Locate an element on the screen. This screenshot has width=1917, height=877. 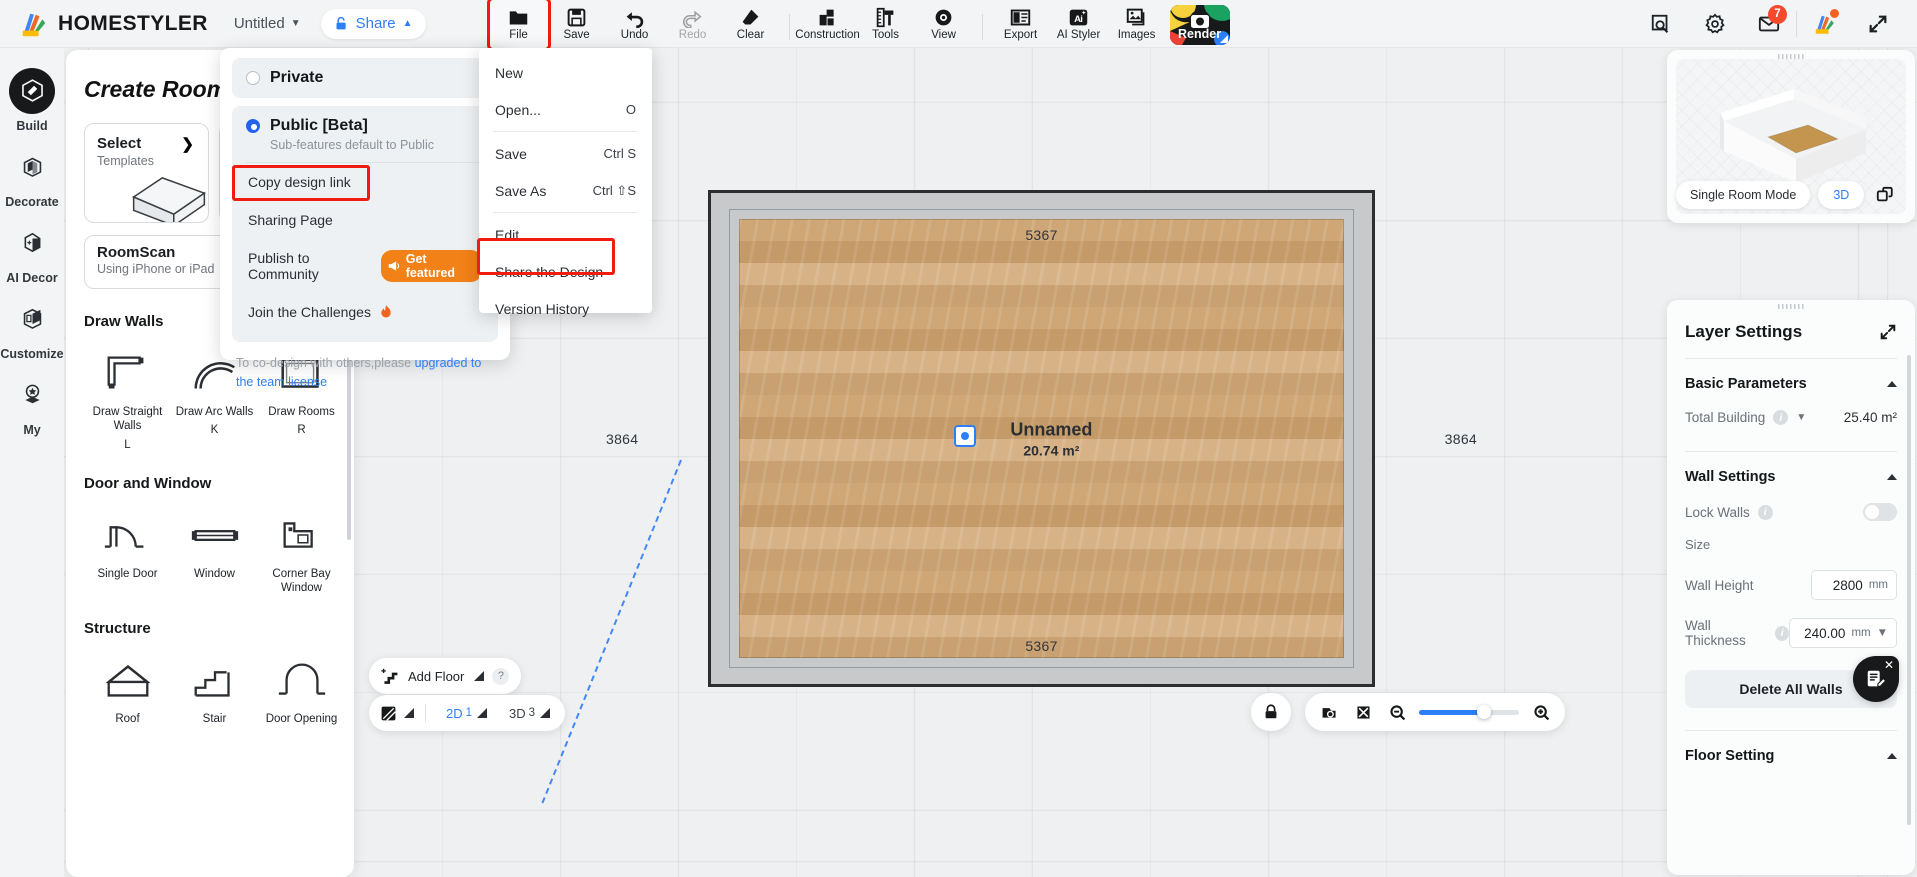
layer-panel-drag-handle is located at coordinates (1791, 306).